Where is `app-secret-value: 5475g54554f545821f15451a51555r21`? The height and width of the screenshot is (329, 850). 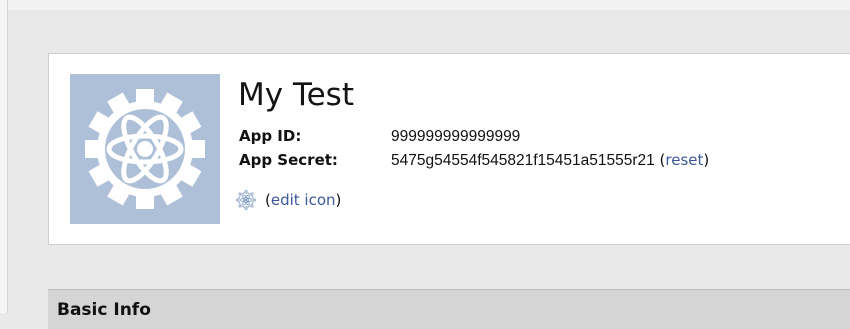 app-secret-value: 5475g54554f545821f15451a51555r21 is located at coordinates (523, 160).